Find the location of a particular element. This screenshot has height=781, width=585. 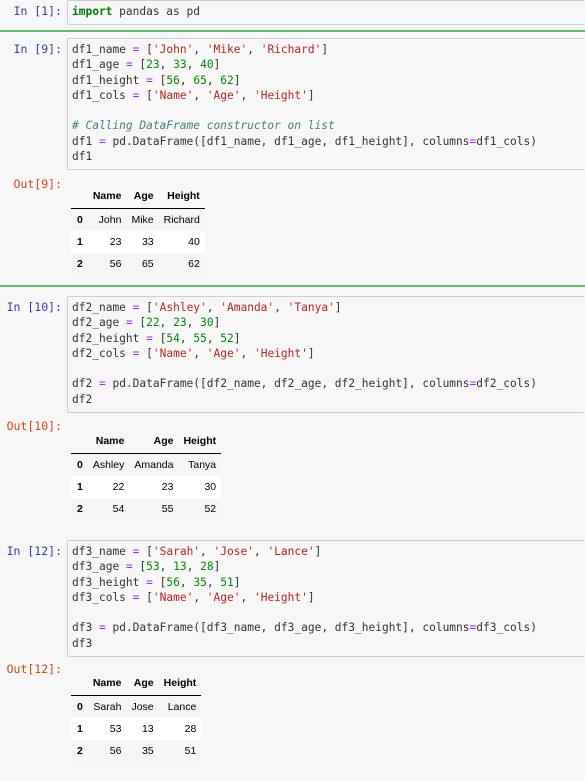

code-string: 'Age' is located at coordinates (223, 95).